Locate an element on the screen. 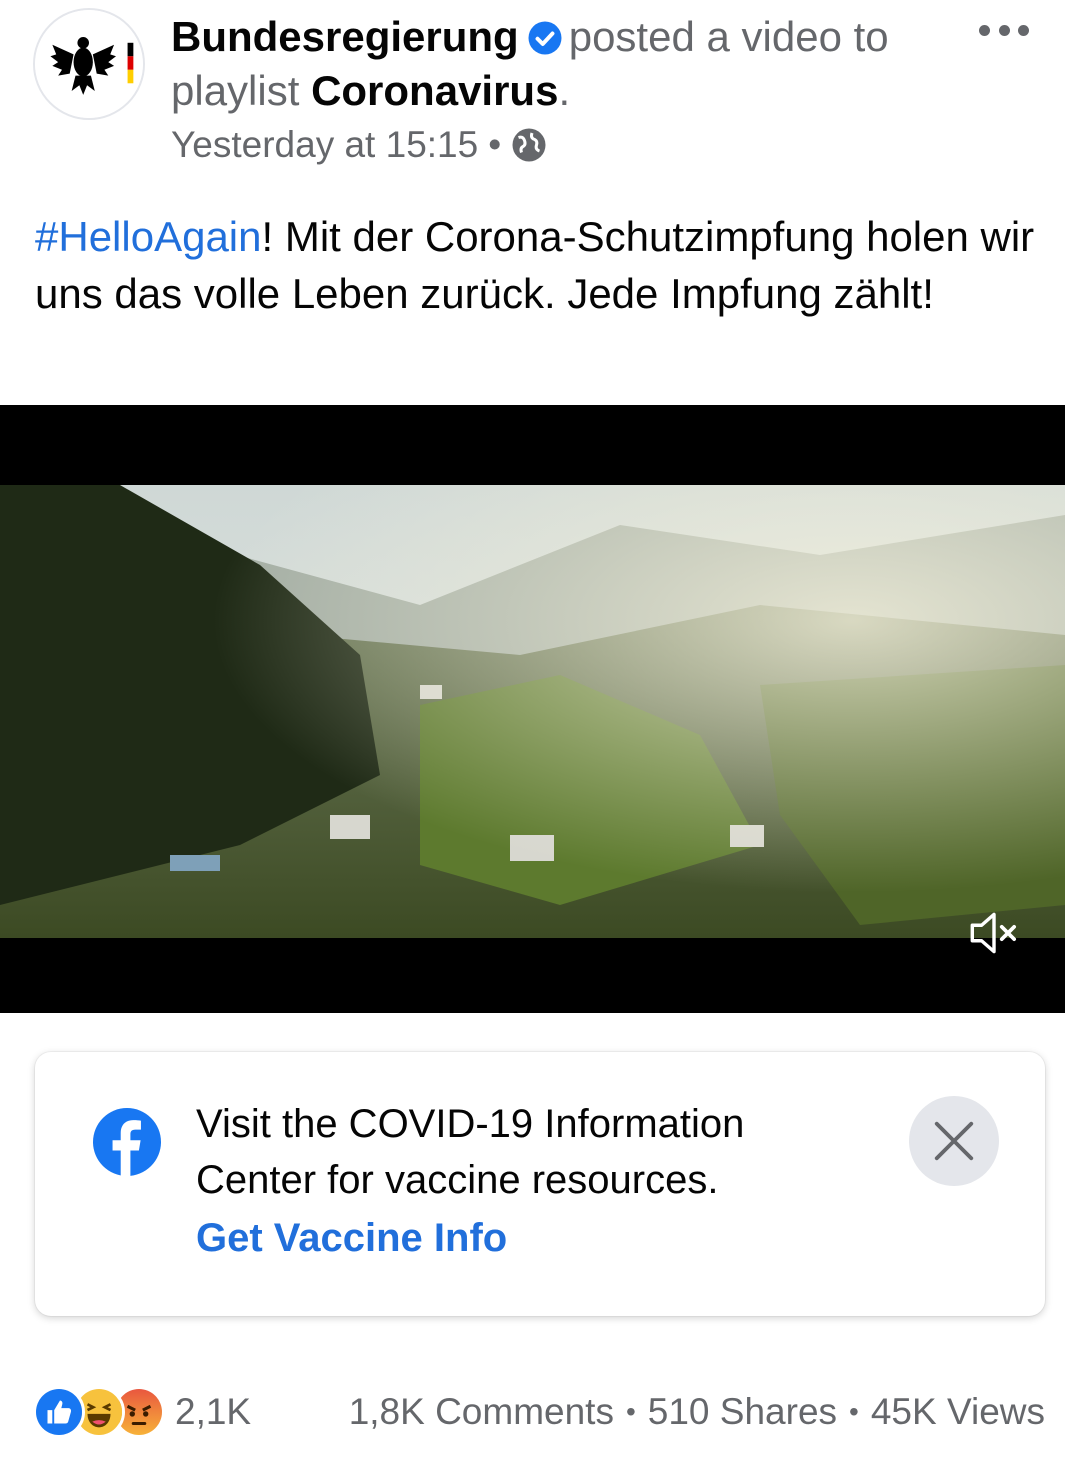  facebook-icon is located at coordinates (127, 1142).